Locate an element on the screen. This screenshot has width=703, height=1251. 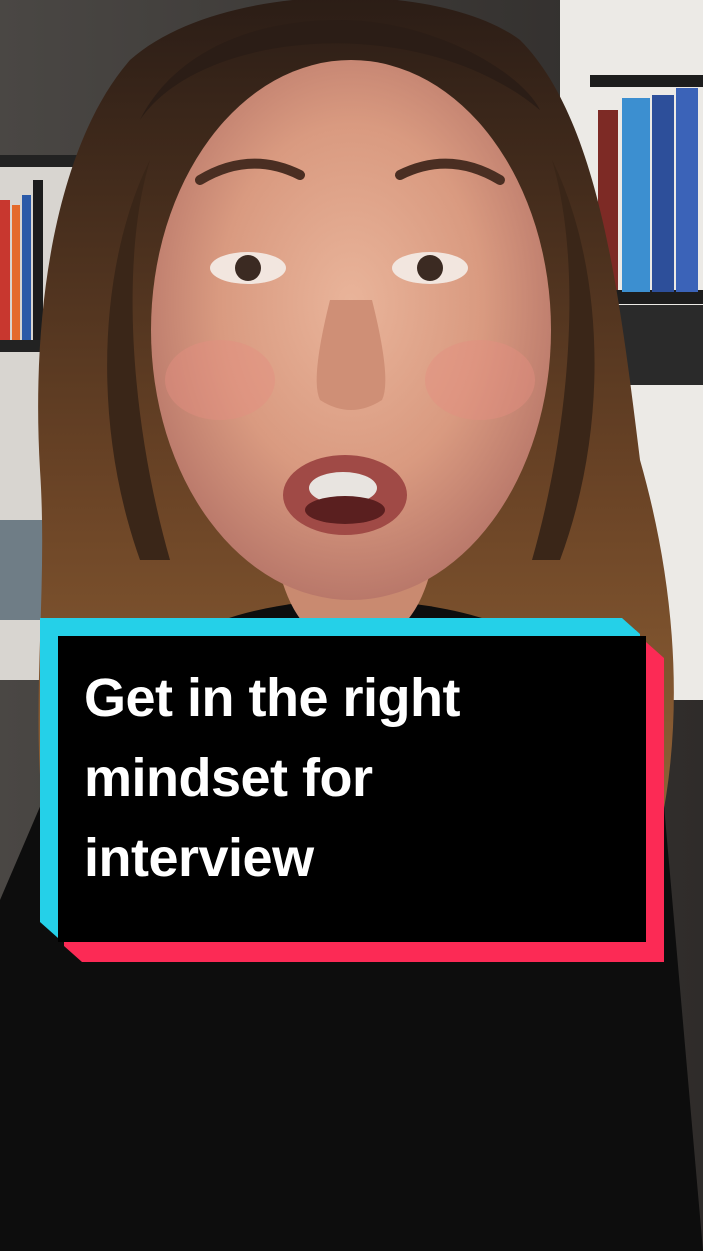
caption-text: Get in the right mindset for interview is located at coordinates (354, 778).